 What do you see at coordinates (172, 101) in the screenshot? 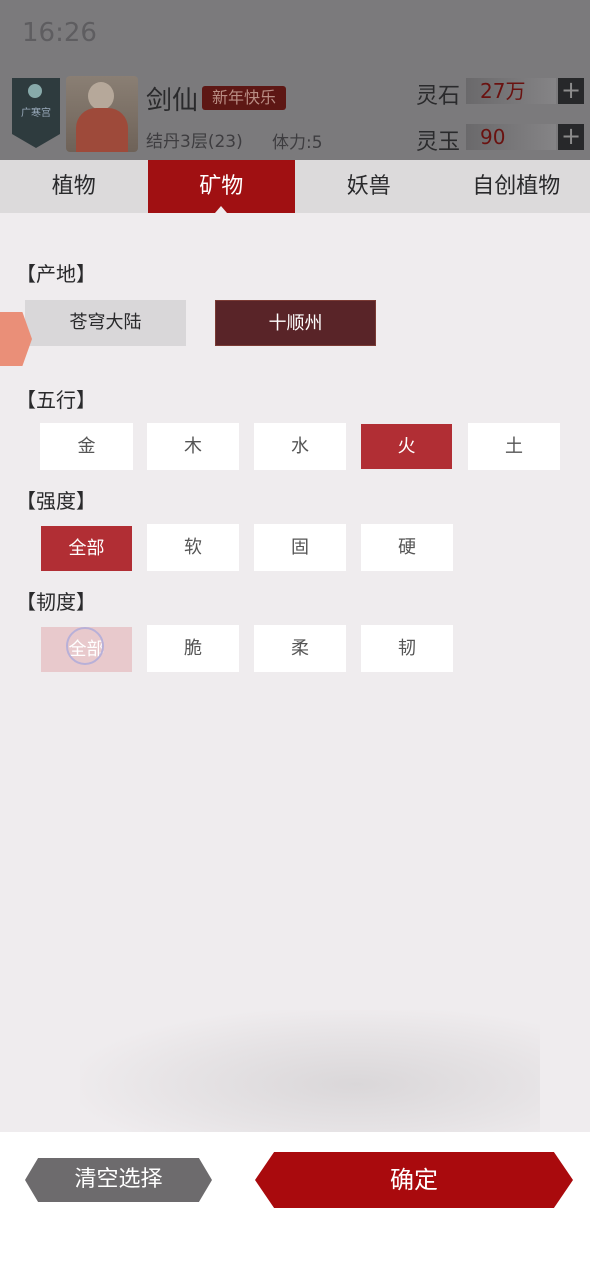
I see `player-name: 剑仙` at bounding box center [172, 101].